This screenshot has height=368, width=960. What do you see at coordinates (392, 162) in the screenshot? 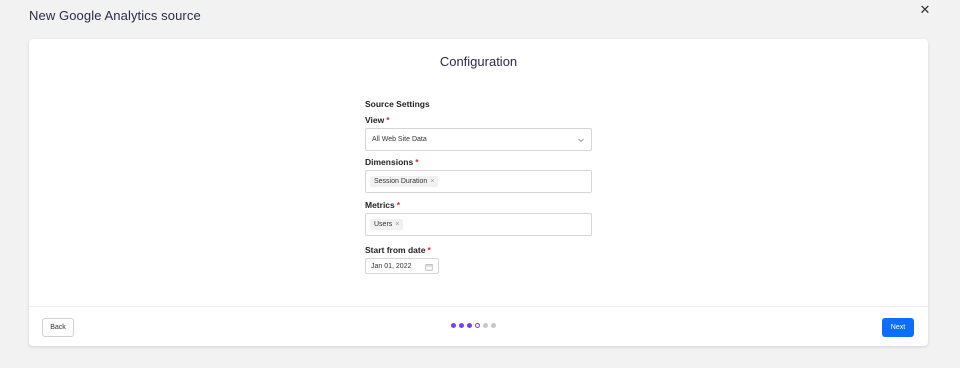
I see `dimensions-label: Dimensions *` at bounding box center [392, 162].